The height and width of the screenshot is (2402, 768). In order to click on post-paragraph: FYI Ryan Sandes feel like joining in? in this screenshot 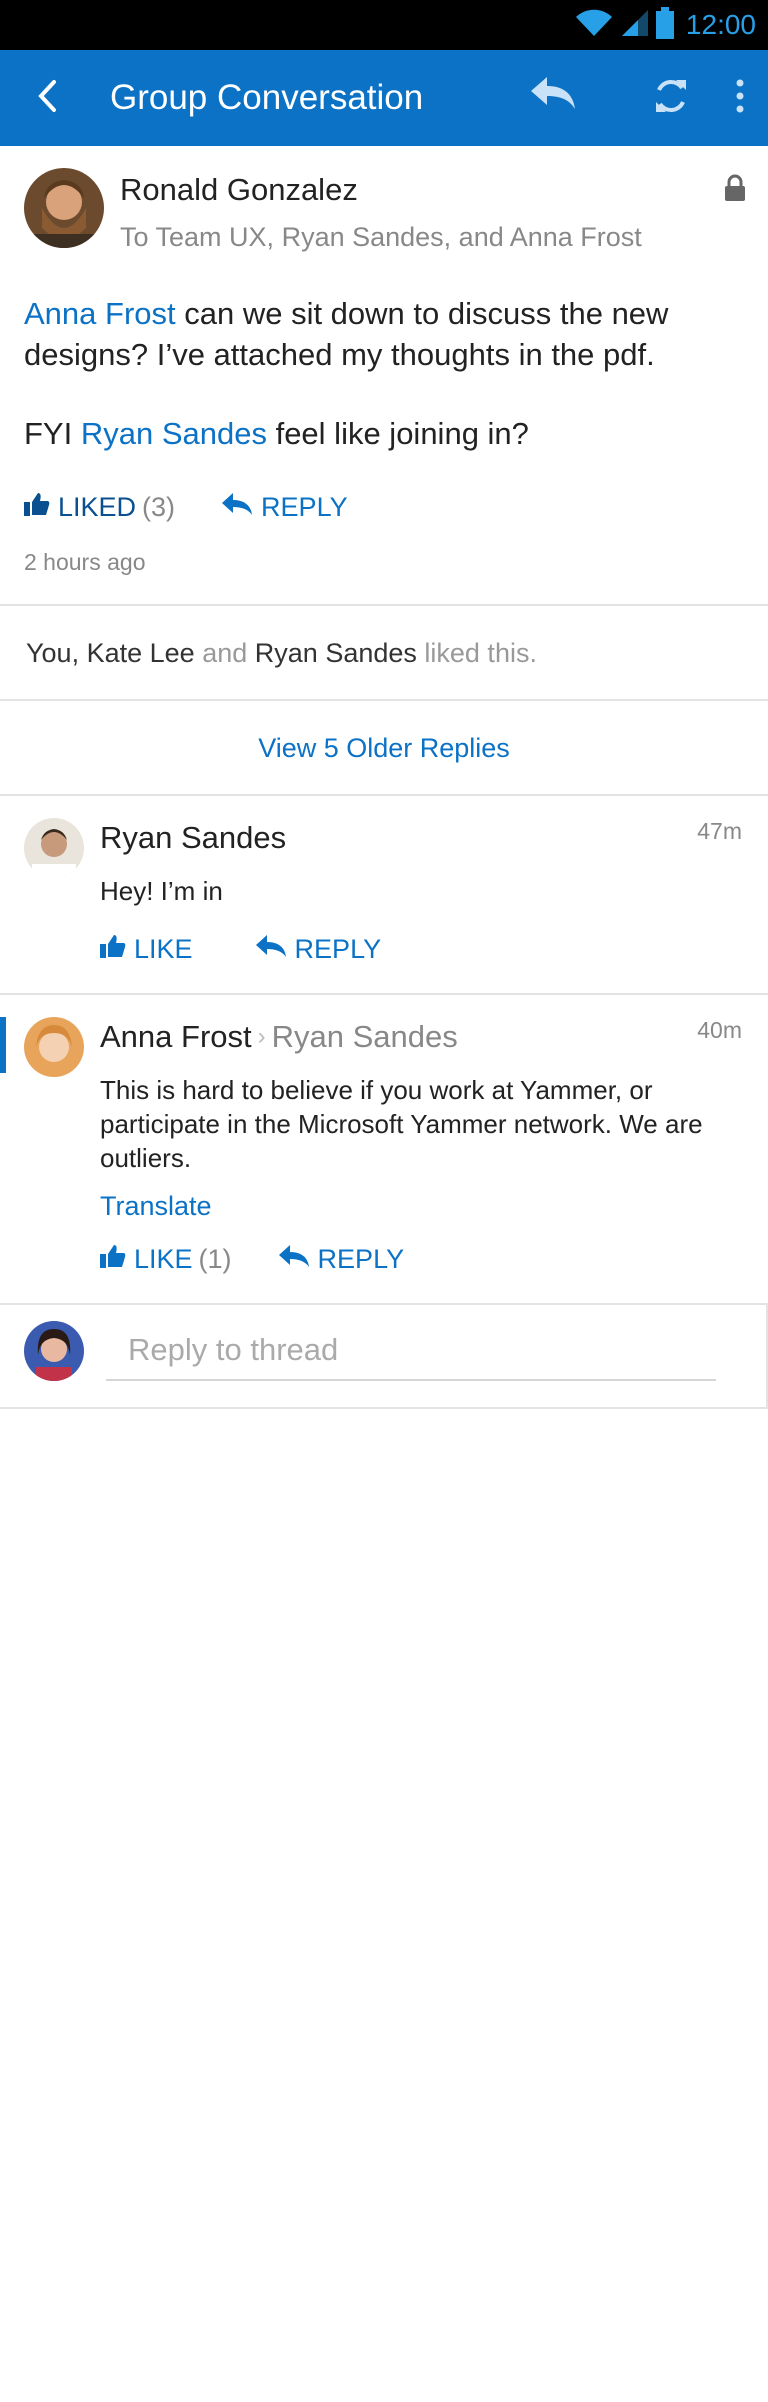, I will do `click(384, 433)`.